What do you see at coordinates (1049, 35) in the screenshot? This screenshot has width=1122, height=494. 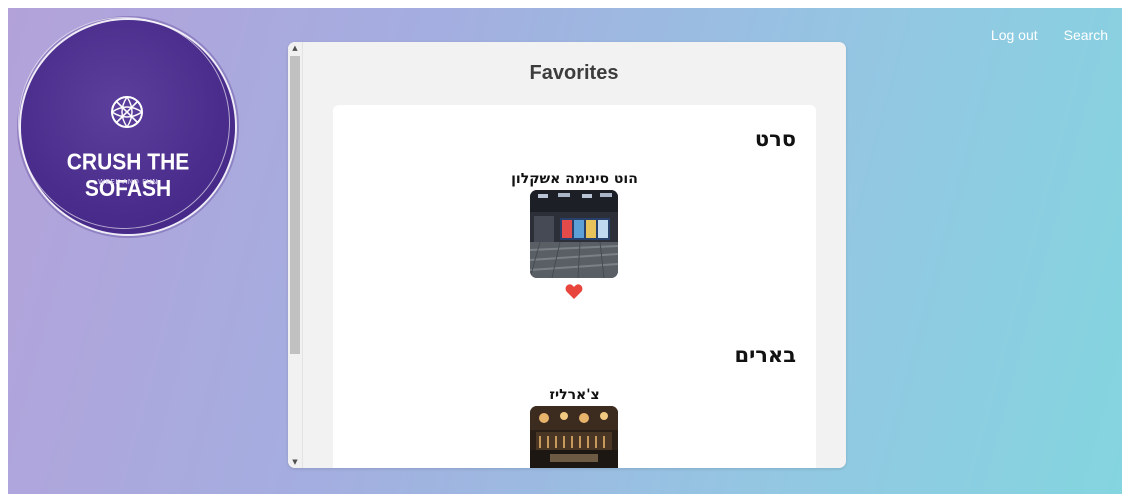 I see `top-nav: Log out Search` at bounding box center [1049, 35].